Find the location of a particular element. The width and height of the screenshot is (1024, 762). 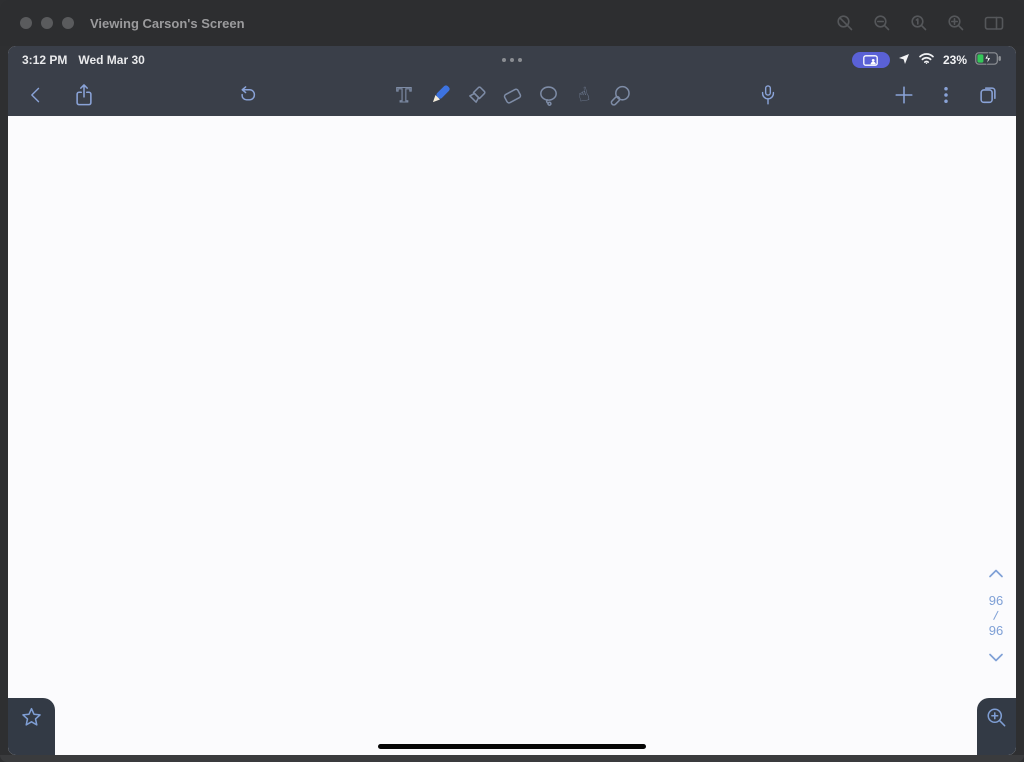

home-indicator is located at coordinates (512, 746).